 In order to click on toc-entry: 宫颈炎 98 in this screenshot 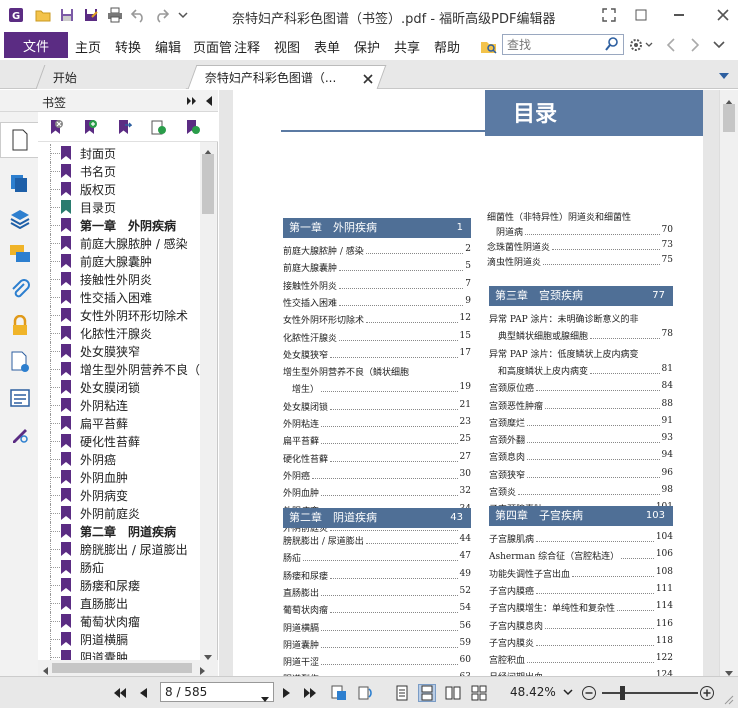, I will do `click(581, 492)`.